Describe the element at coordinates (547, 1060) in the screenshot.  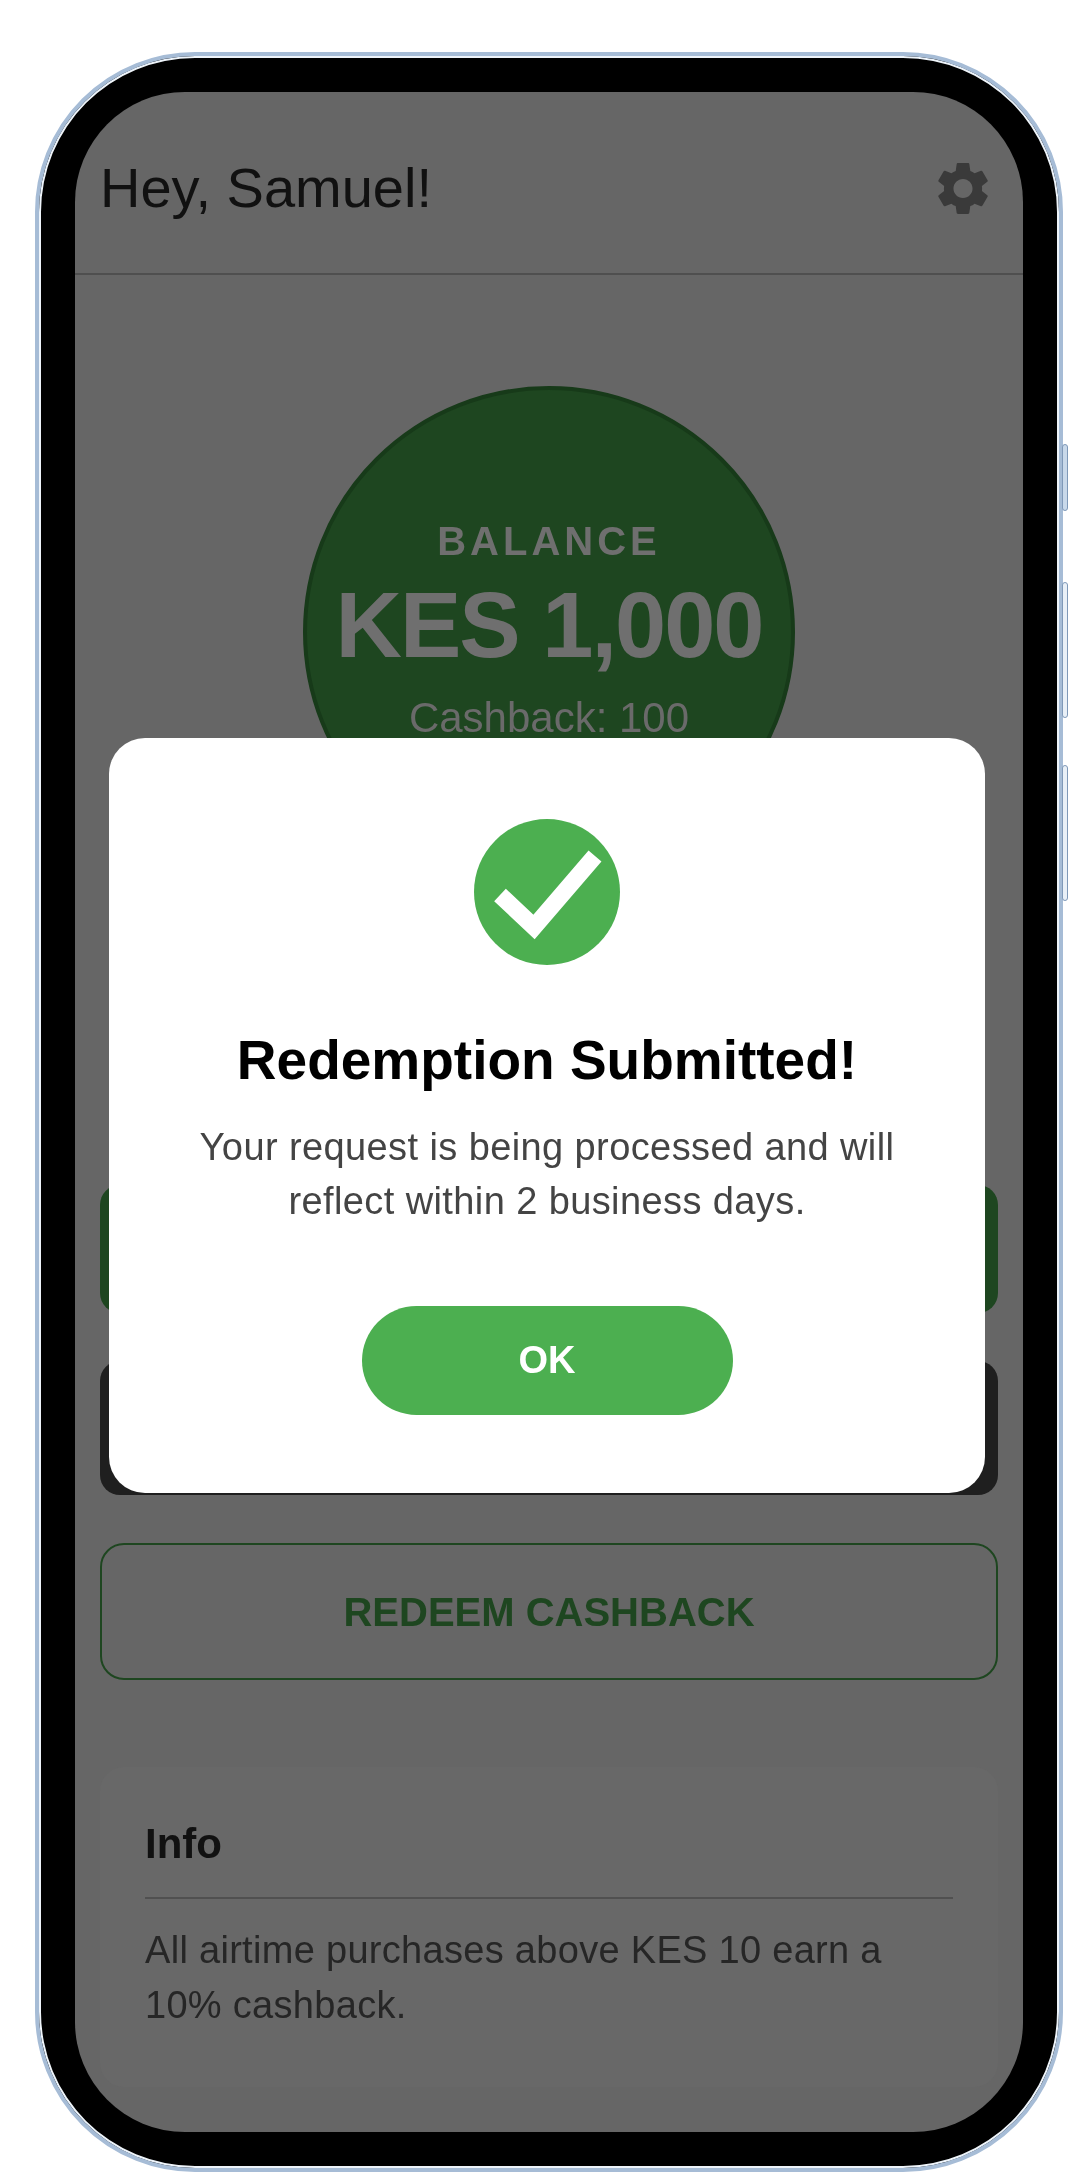
I see `dialog-title: Redemption Submitted!` at that location.